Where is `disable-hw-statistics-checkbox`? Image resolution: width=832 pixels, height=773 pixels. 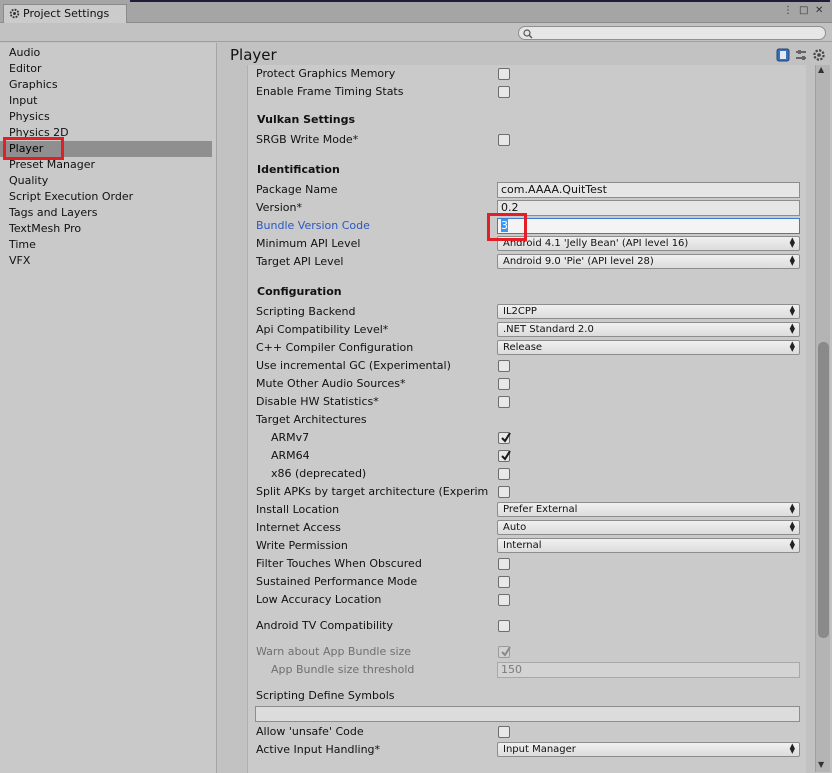 disable-hw-statistics-checkbox is located at coordinates (504, 402).